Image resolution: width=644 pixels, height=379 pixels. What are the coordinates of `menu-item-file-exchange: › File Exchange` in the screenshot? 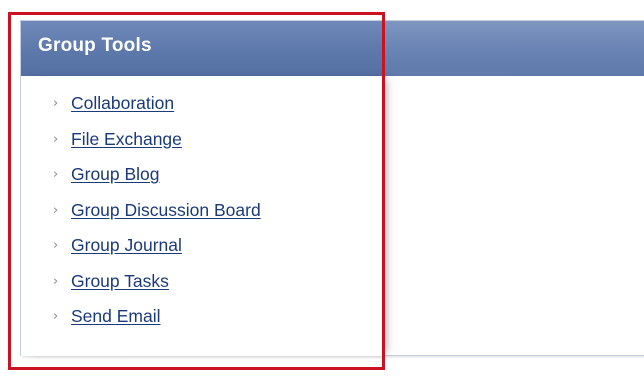 It's located at (157, 140).